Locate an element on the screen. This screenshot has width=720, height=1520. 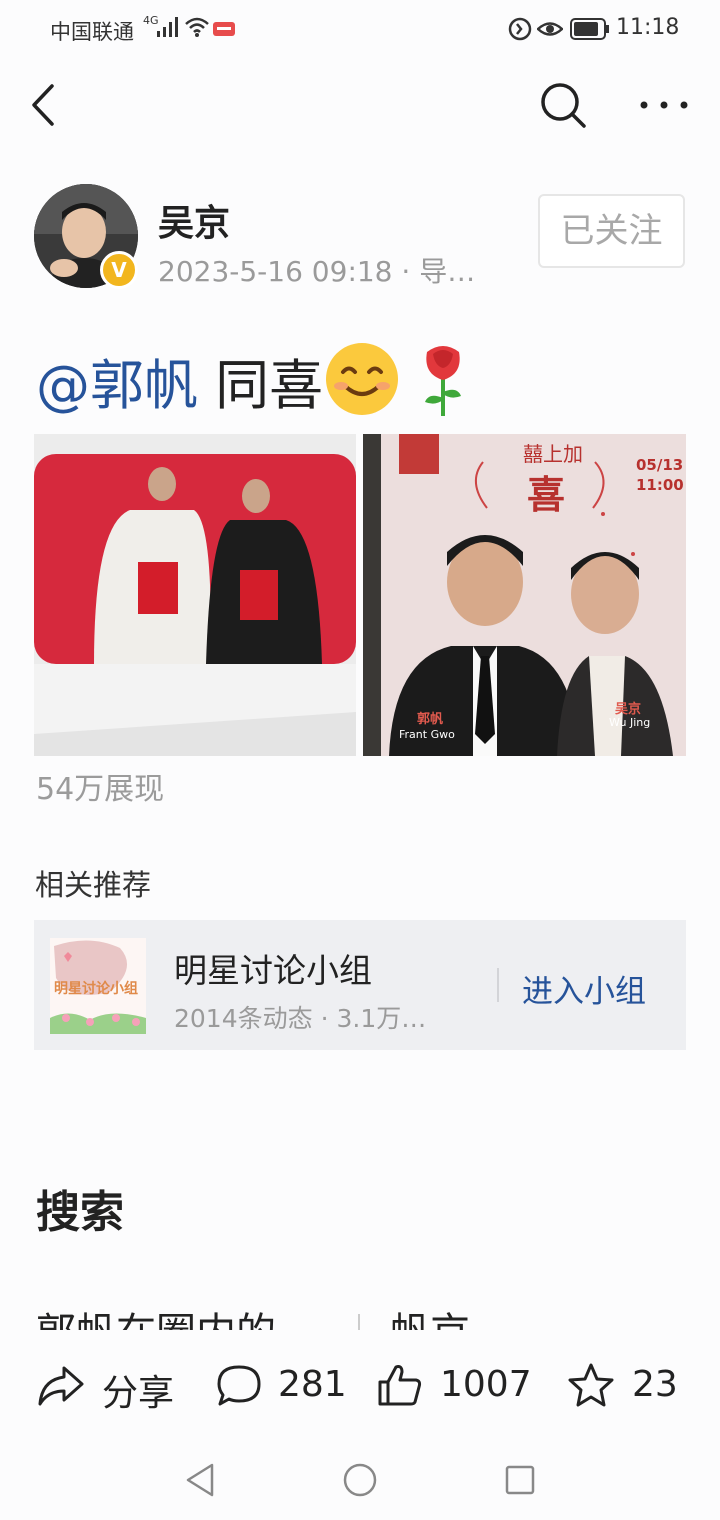
poster-date: 05/13 is located at coordinates (660, 465).